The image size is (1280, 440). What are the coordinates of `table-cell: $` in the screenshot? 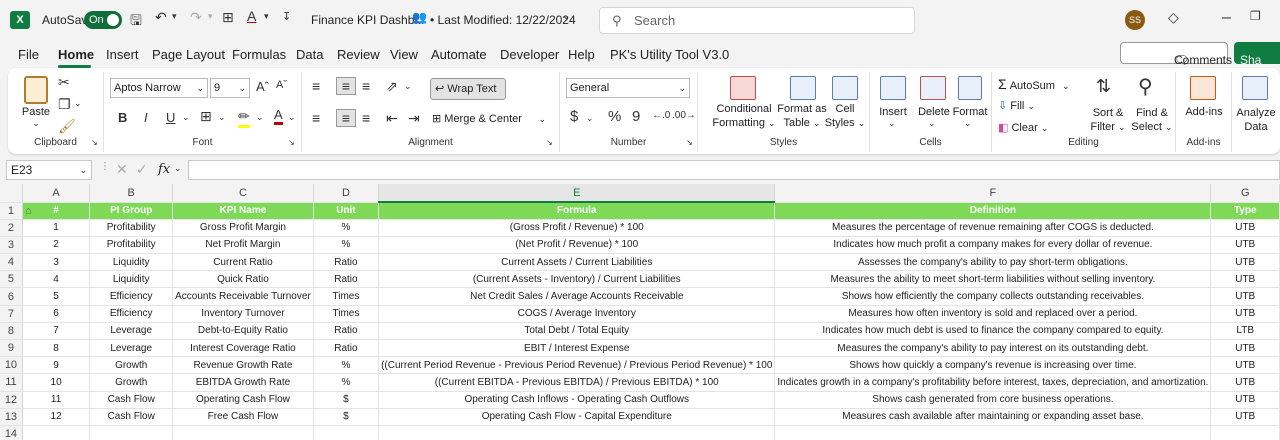 It's located at (346, 400).